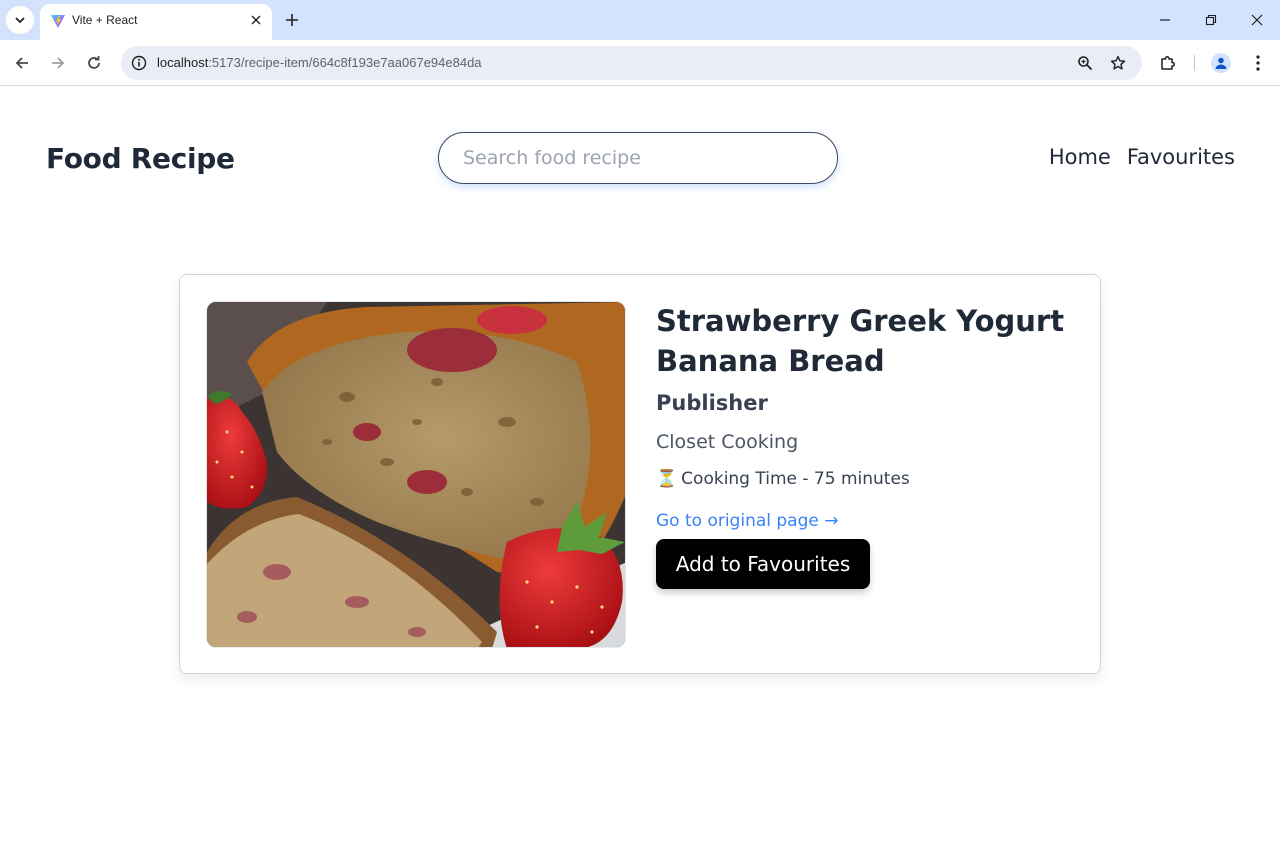  I want to click on original-page-link: Go to original page →, so click(747, 521).